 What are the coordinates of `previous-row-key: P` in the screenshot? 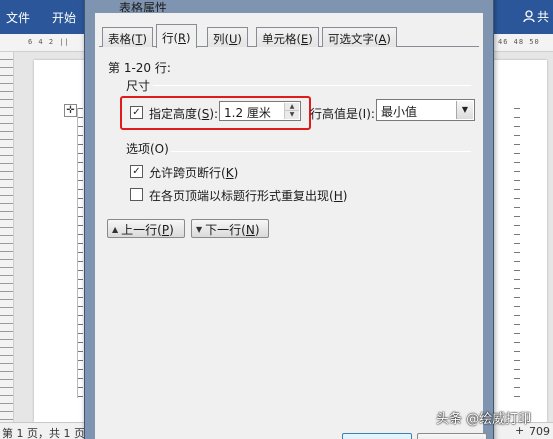 It's located at (165, 229).